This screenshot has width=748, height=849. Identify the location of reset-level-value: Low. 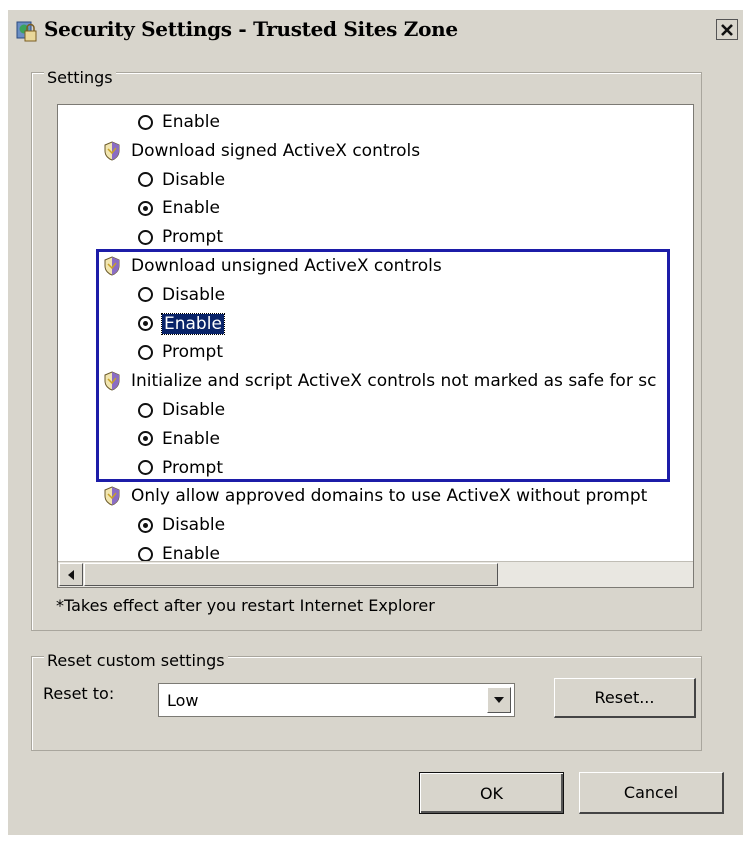
(183, 700).